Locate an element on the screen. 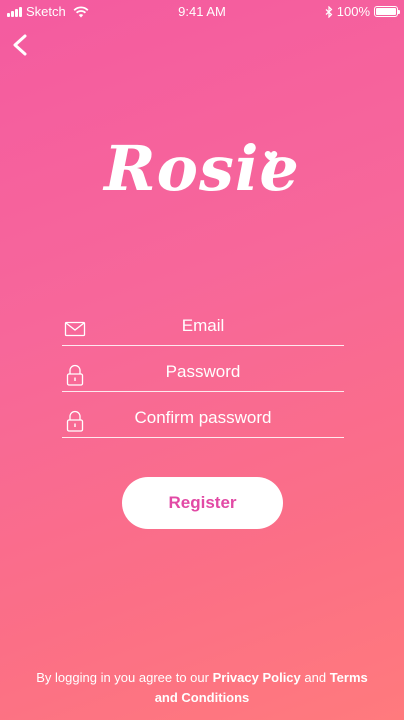  confirm-password-field is located at coordinates (203, 419).